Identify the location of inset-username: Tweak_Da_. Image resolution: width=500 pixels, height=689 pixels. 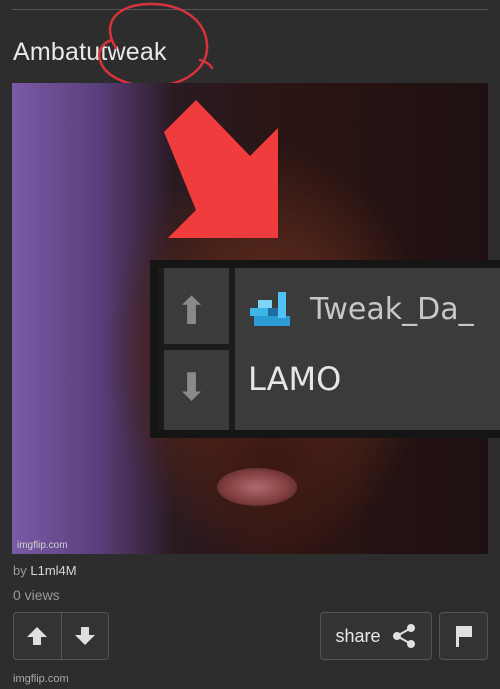
(392, 309).